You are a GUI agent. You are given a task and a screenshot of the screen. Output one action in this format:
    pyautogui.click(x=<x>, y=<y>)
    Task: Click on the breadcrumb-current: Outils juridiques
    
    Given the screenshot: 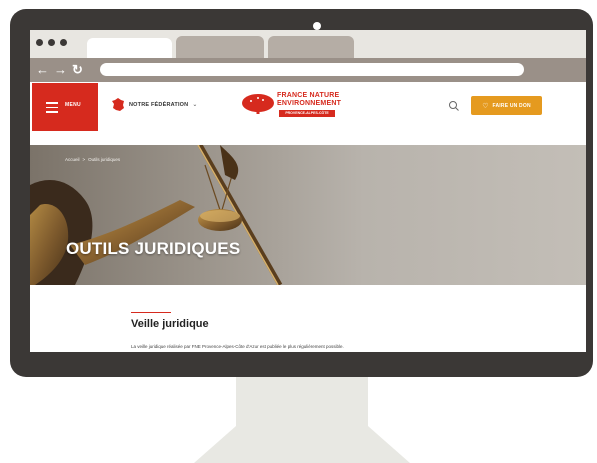 What is the action you would take?
    pyautogui.click(x=104, y=159)
    